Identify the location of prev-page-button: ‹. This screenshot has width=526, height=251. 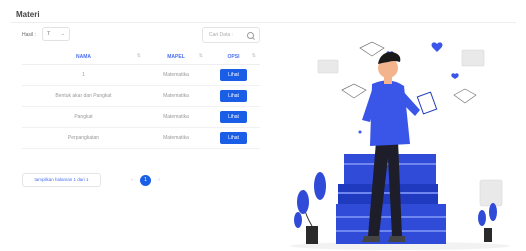
(132, 180).